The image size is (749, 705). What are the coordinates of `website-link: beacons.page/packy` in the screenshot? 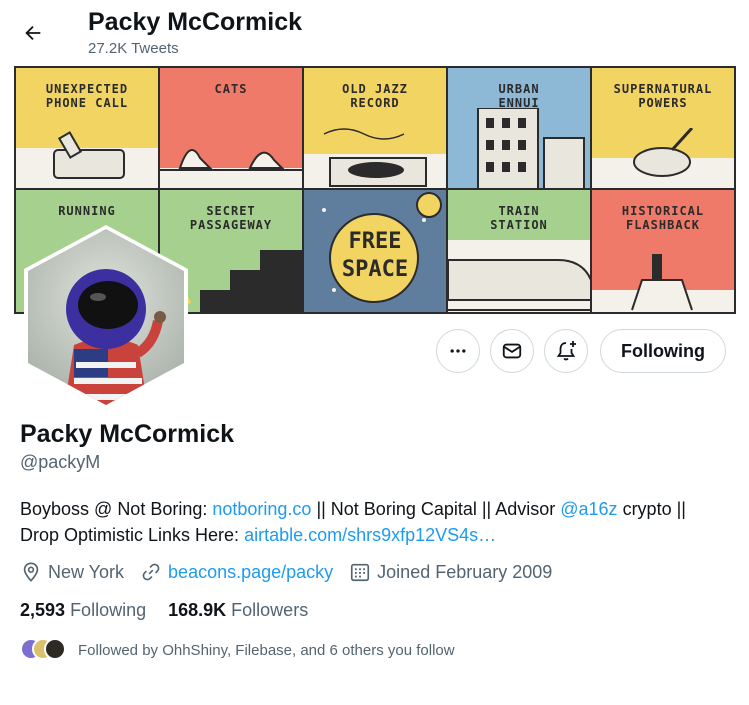 It's located at (250, 572).